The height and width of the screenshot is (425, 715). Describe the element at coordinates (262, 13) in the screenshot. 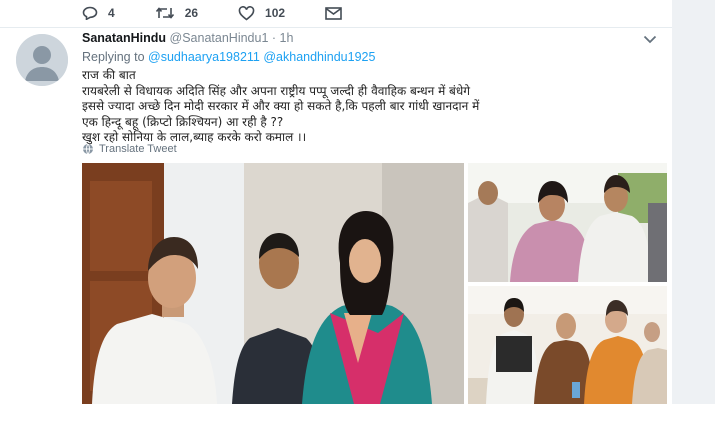

I see `like-action: 102` at that location.